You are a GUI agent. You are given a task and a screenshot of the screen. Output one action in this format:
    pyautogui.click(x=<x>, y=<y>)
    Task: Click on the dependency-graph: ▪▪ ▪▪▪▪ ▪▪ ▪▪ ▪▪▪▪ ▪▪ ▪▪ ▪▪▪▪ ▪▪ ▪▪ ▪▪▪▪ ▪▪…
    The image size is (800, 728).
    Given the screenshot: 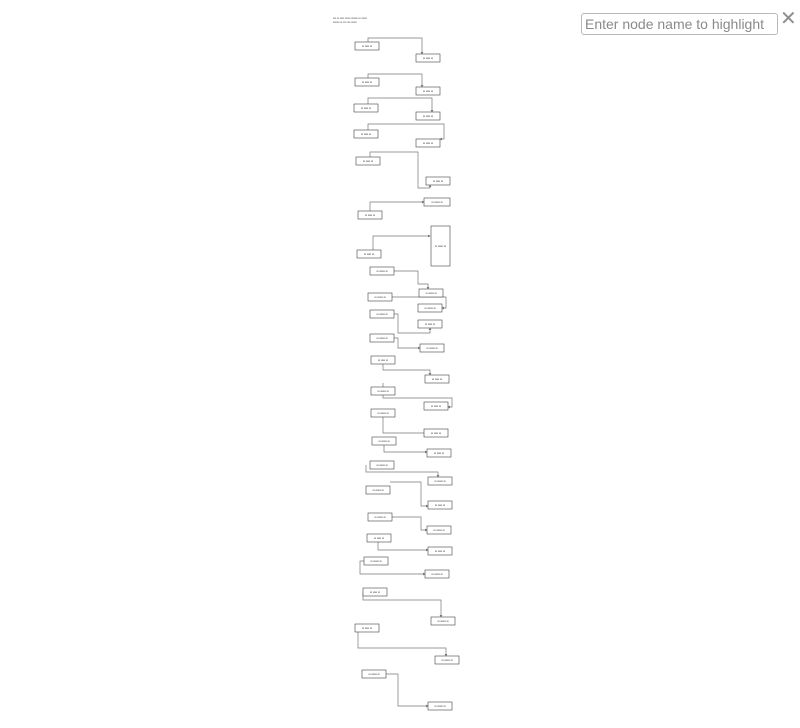 What is the action you would take?
    pyautogui.click(x=406, y=374)
    